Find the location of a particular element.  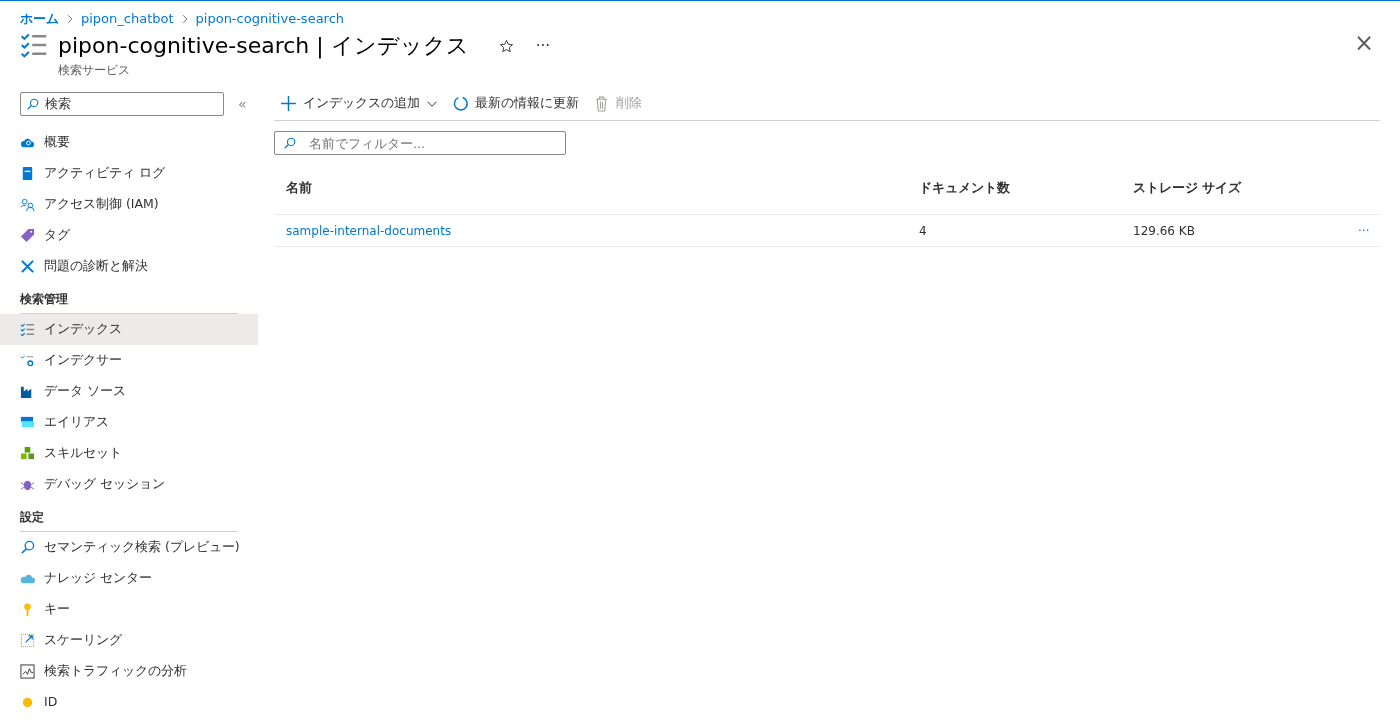

cubes-icon is located at coordinates (27, 453).